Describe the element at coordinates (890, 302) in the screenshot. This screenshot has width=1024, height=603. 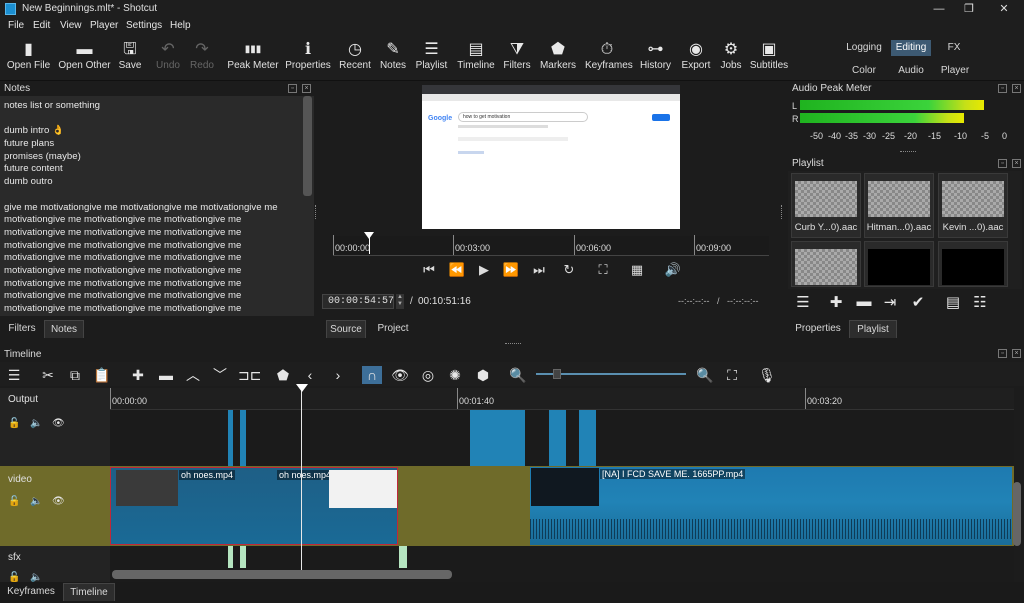
I see `update-icon: ⇥` at that location.